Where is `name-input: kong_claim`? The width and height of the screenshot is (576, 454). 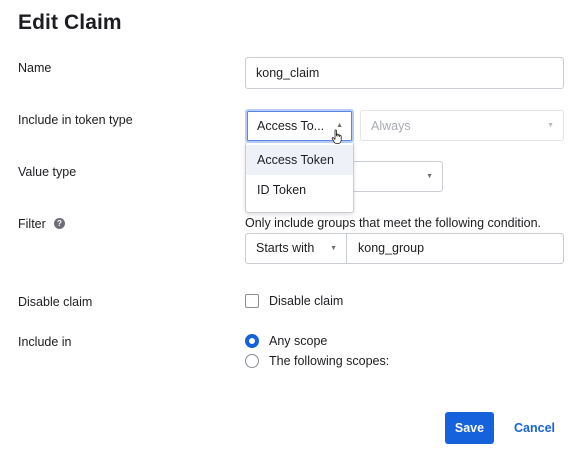 name-input: kong_claim is located at coordinates (404, 73).